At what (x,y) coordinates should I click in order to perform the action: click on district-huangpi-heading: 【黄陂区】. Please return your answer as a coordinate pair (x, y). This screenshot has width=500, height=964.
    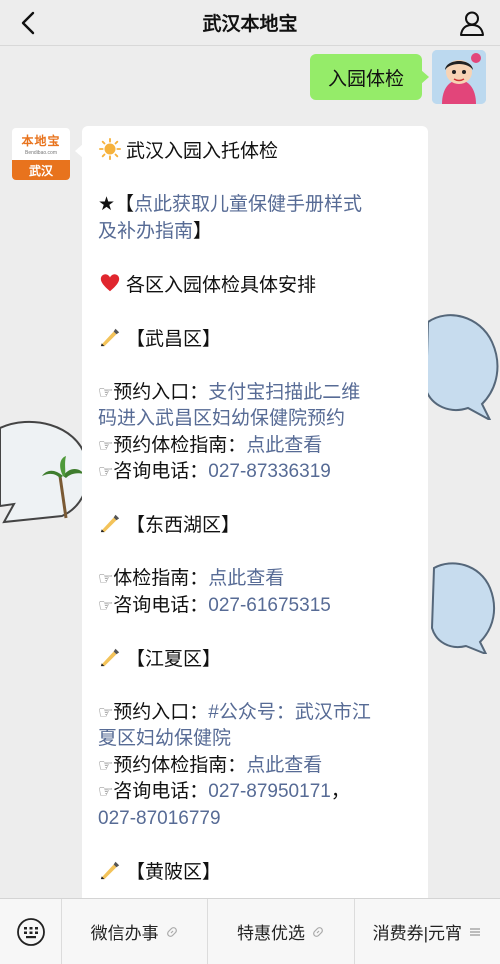
    Looking at the image, I should click on (263, 873).